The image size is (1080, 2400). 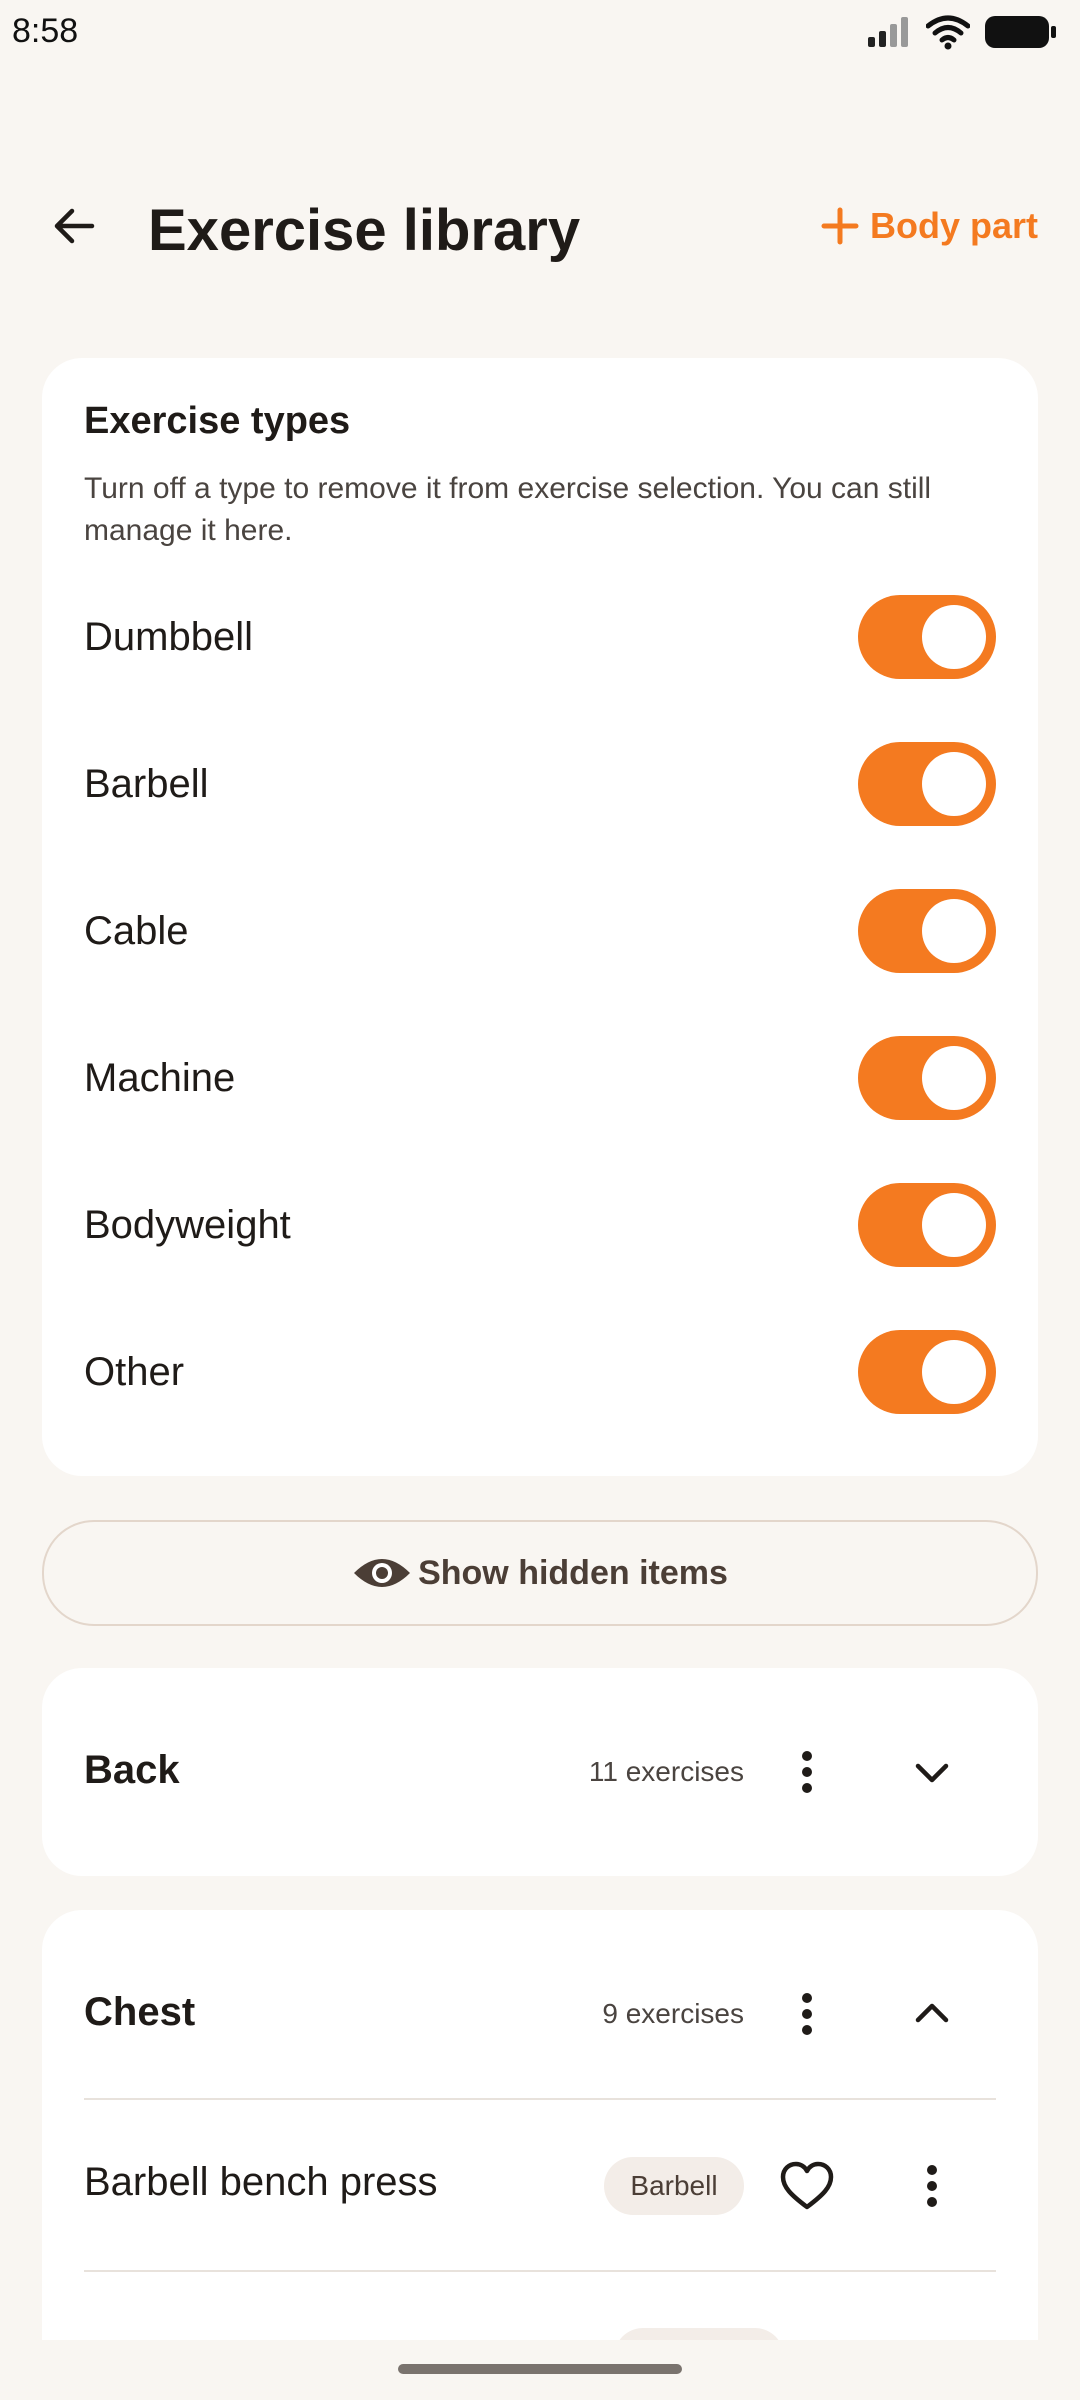 I want to click on heart-icon, so click(x=807, y=2185).